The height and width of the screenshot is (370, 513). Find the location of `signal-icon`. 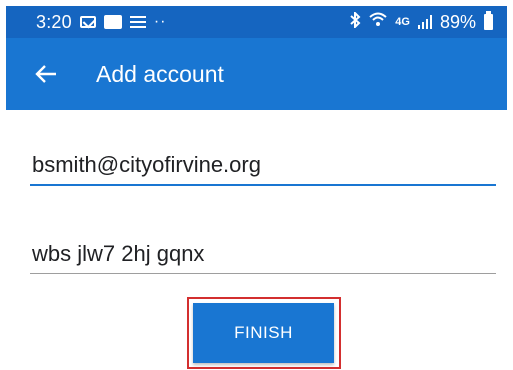

signal-icon is located at coordinates (424, 22).